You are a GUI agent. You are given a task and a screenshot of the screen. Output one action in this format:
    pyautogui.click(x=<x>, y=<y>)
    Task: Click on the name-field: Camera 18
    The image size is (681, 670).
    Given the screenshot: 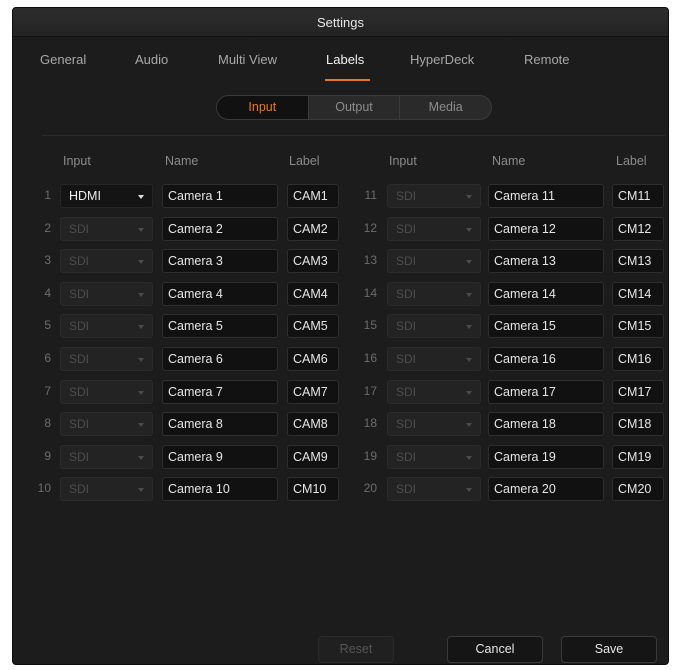 What is the action you would take?
    pyautogui.click(x=546, y=424)
    